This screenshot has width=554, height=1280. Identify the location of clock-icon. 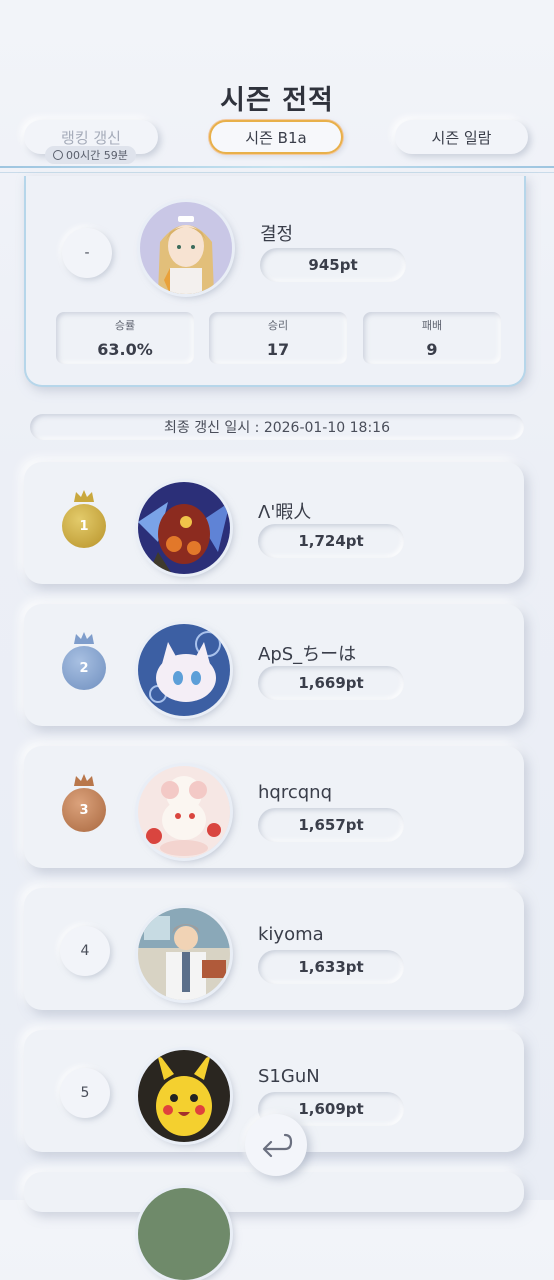
(58, 155).